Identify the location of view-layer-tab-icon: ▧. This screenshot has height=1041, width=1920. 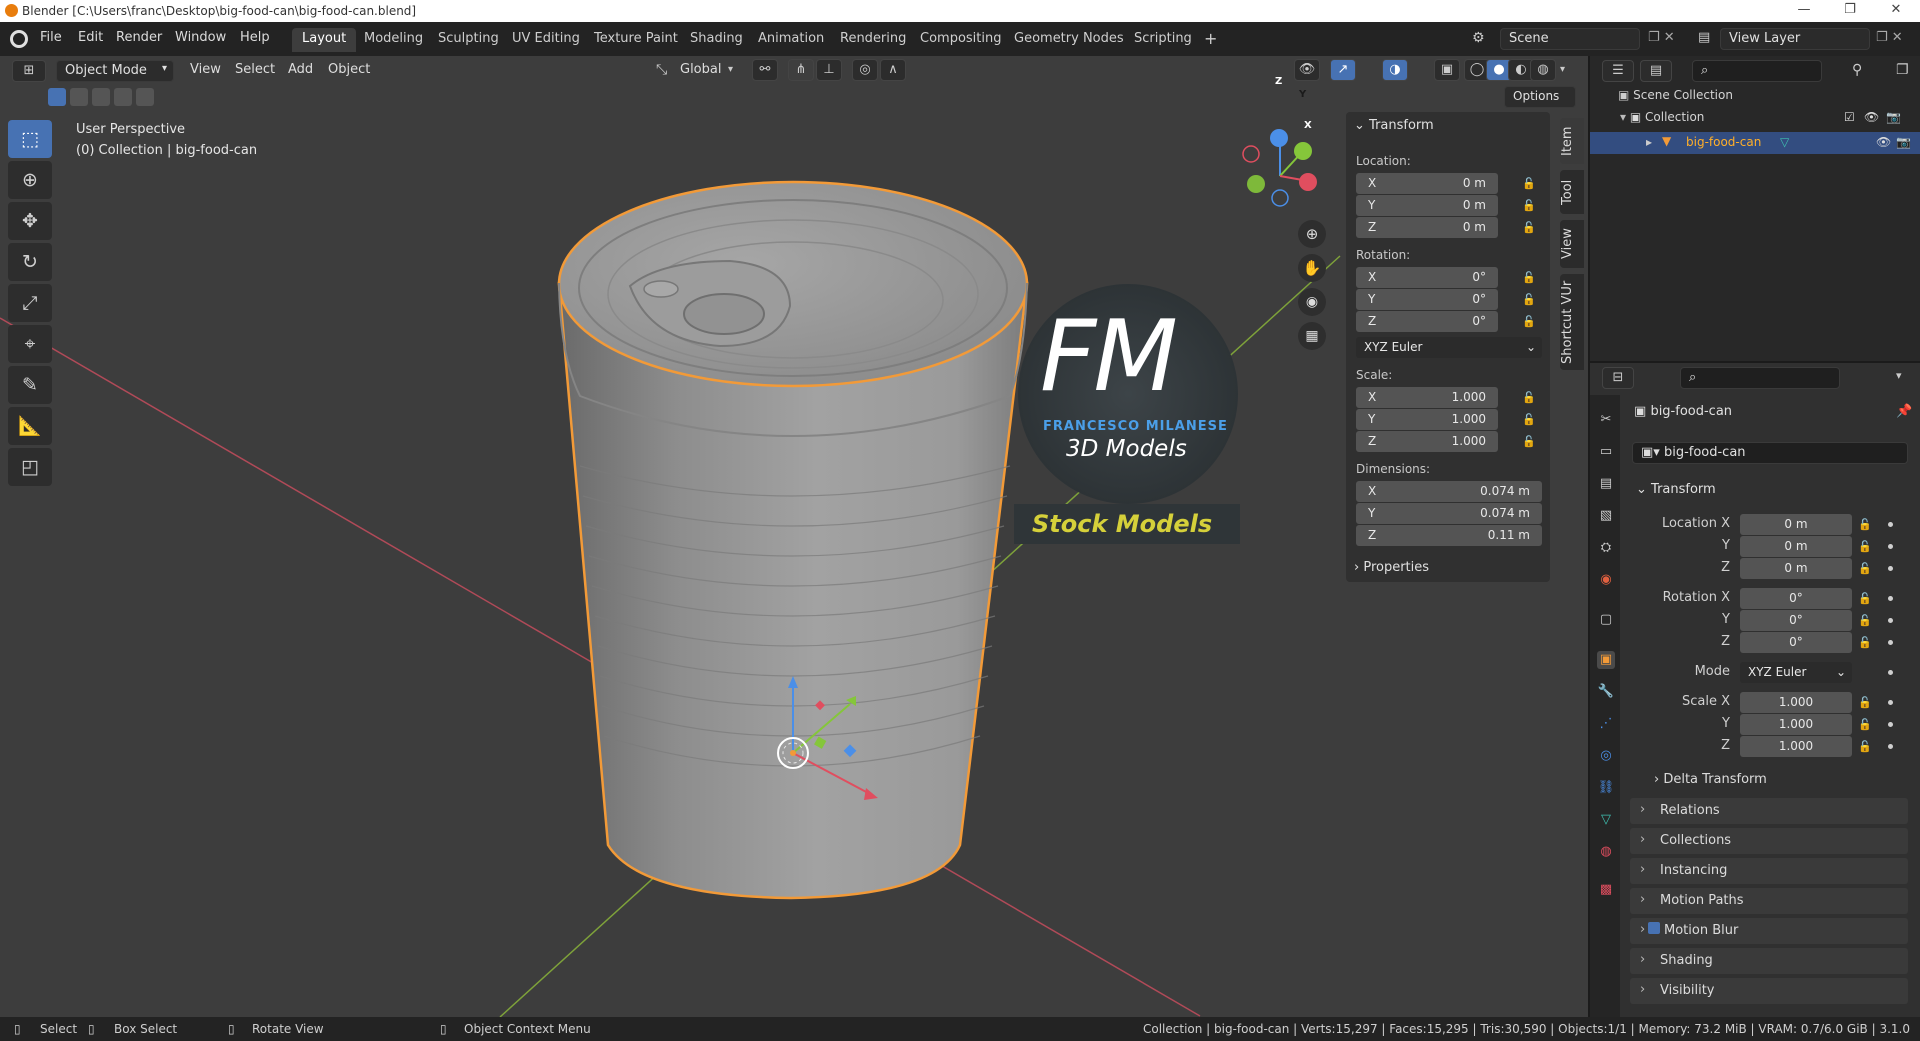
(1606, 516).